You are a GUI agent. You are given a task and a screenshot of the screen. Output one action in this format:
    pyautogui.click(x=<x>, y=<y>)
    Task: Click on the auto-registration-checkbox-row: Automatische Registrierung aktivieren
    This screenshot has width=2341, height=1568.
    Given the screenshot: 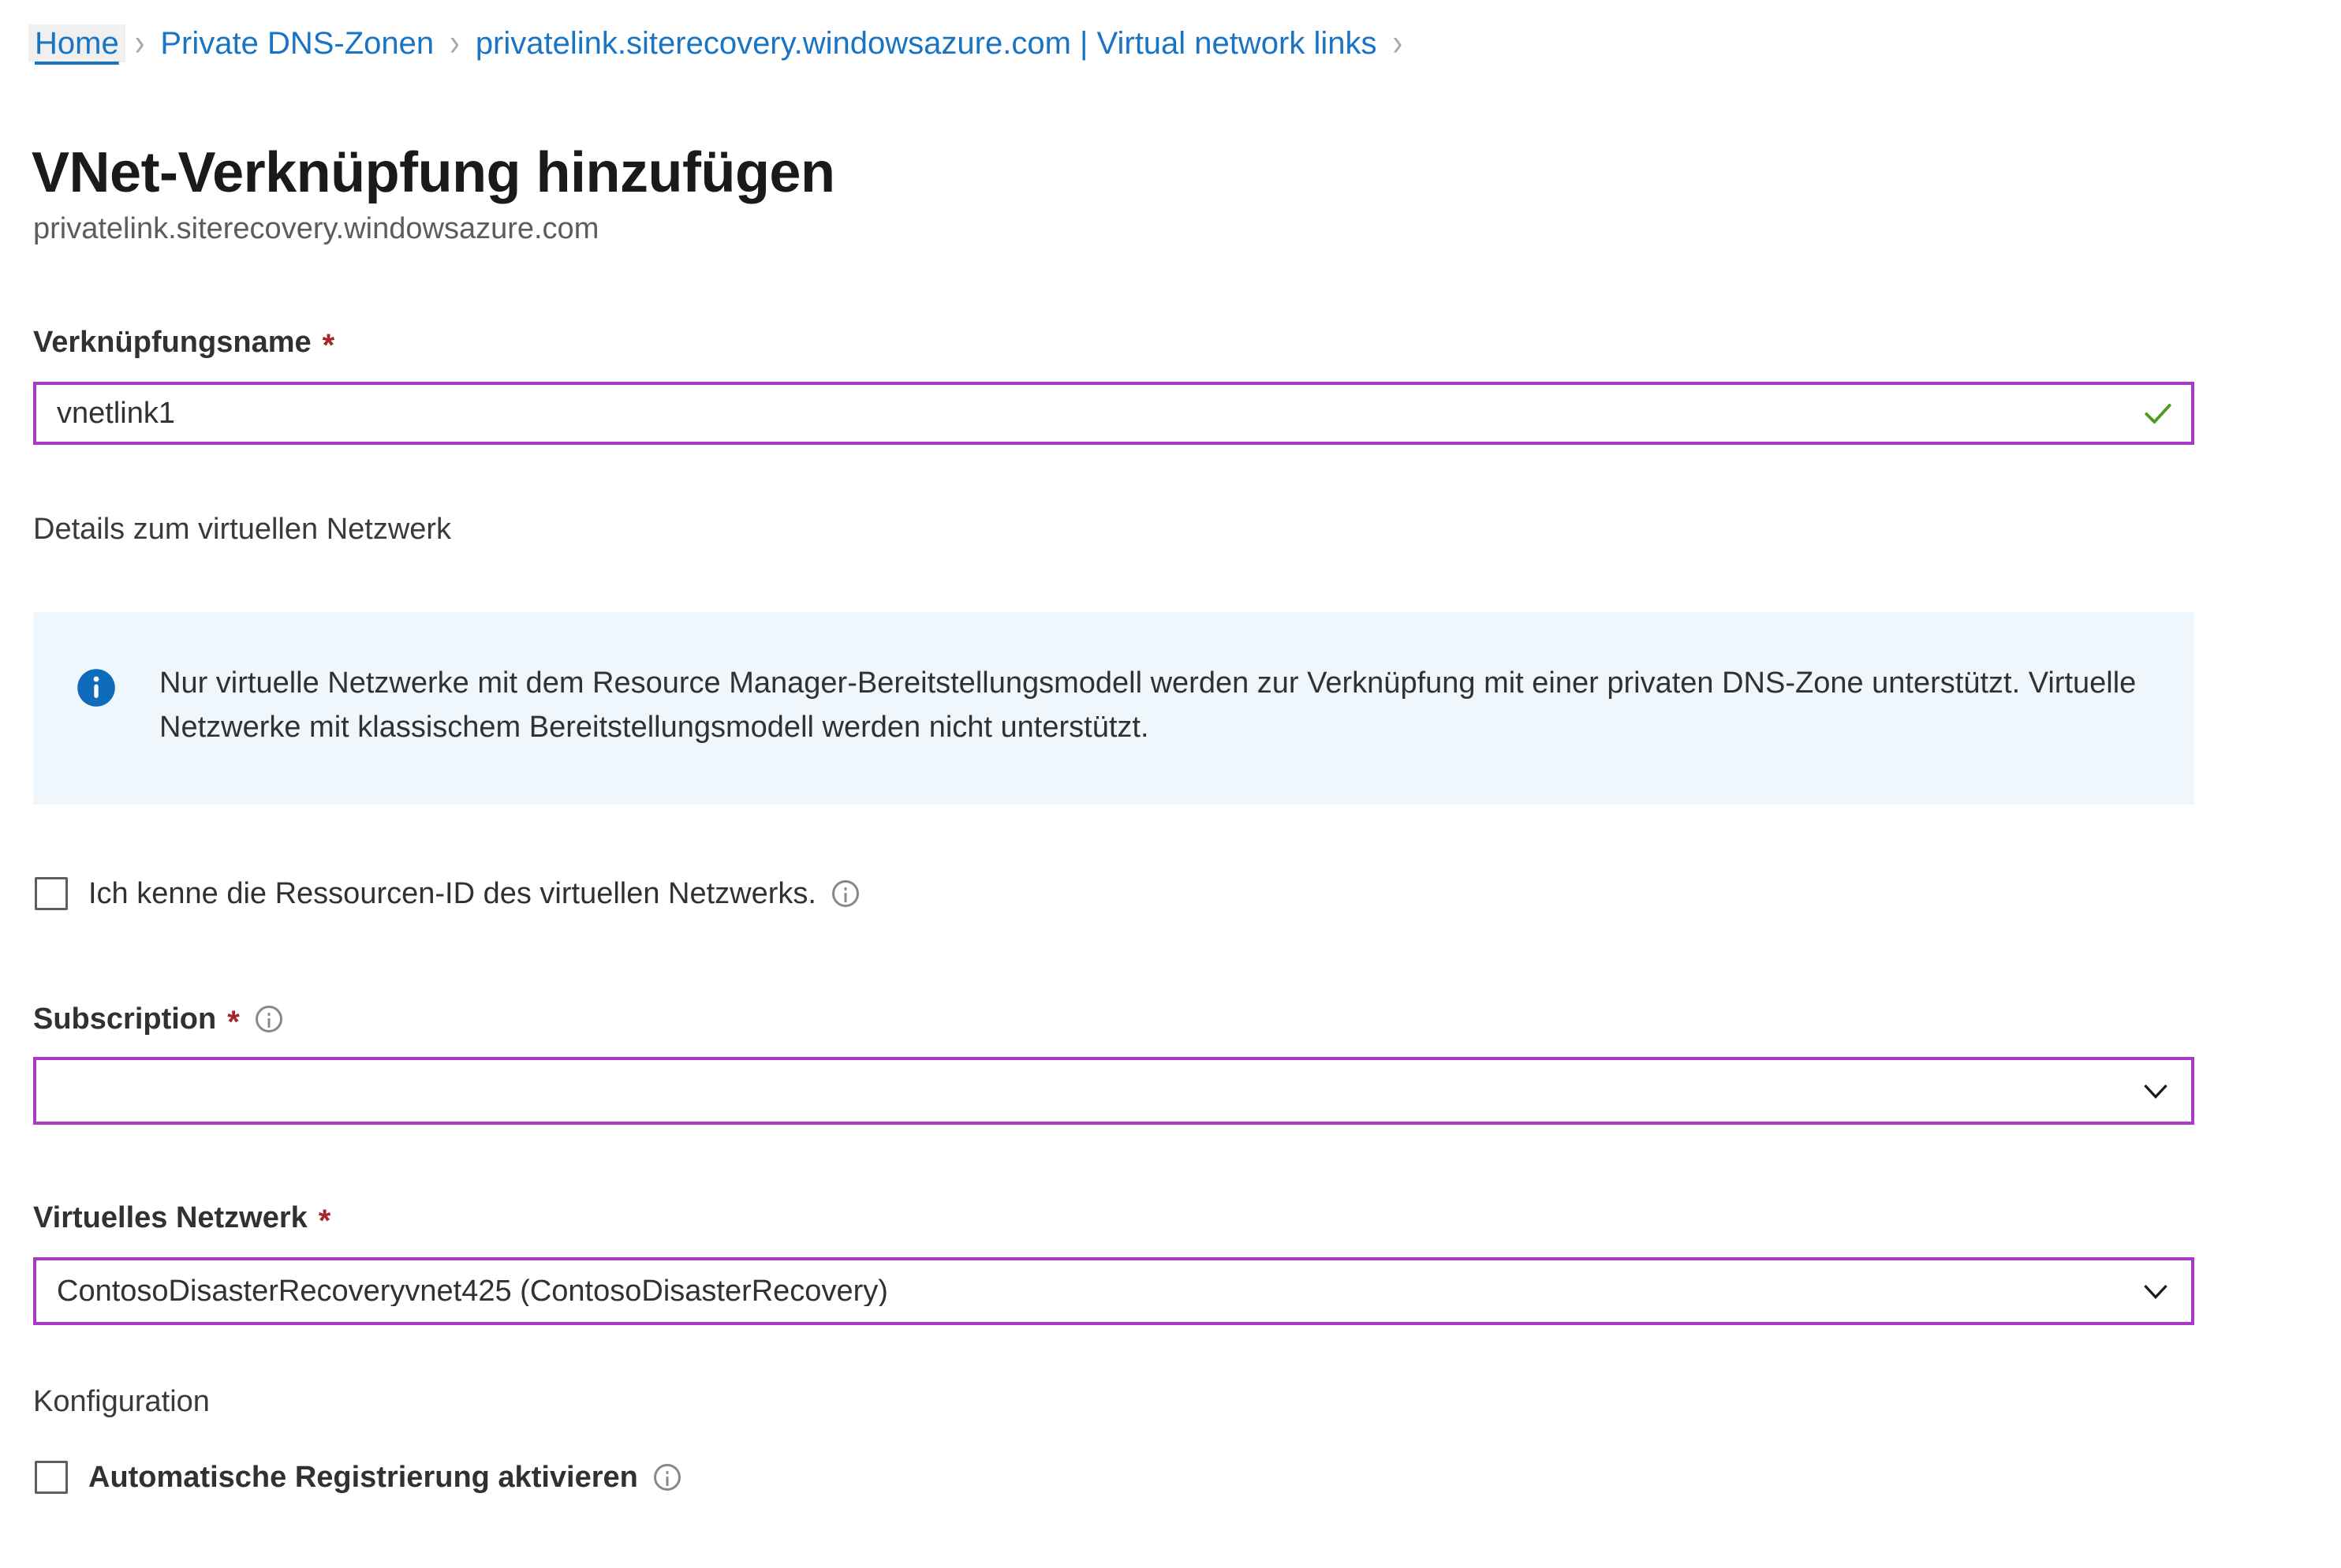 What is the action you would take?
    pyautogui.click(x=358, y=1477)
    